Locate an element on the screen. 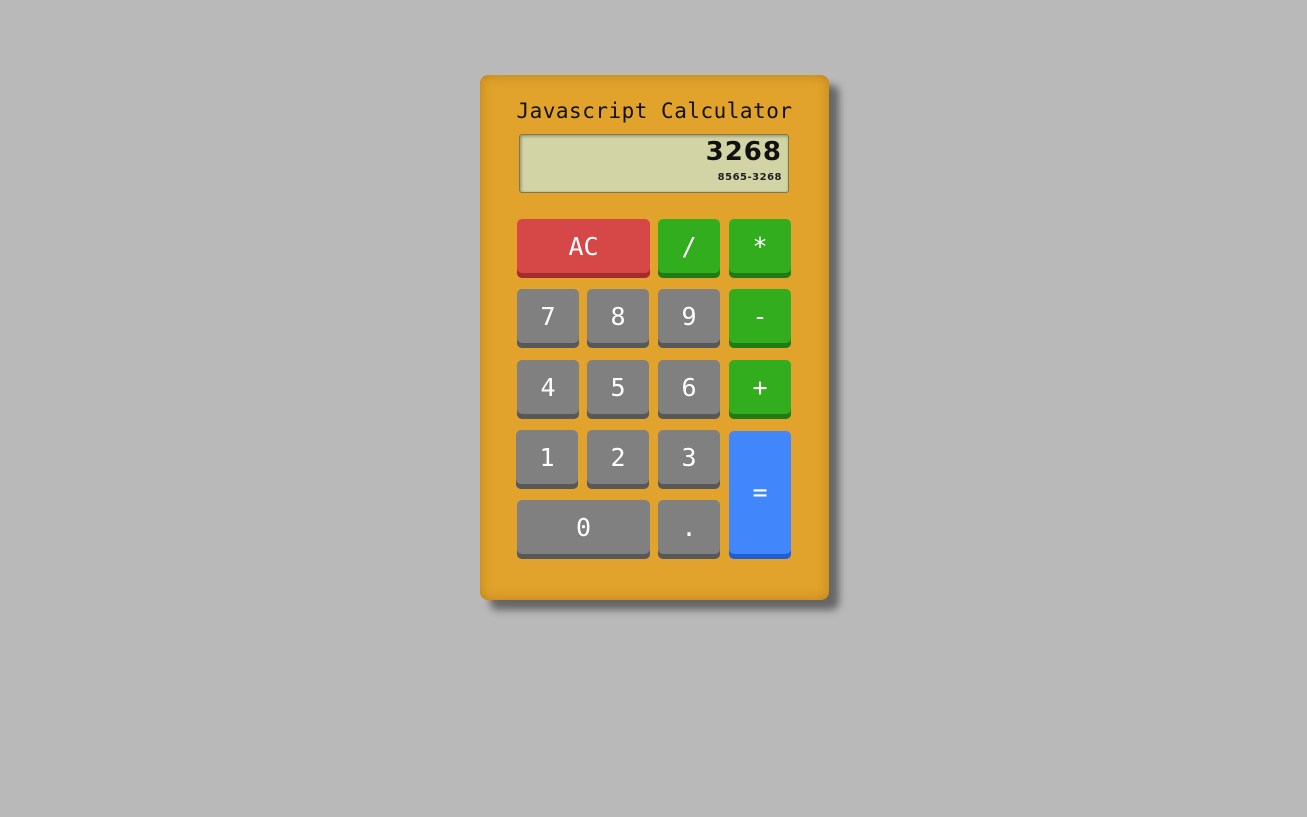 The image size is (1307, 817). two-button: 2 is located at coordinates (618, 459).